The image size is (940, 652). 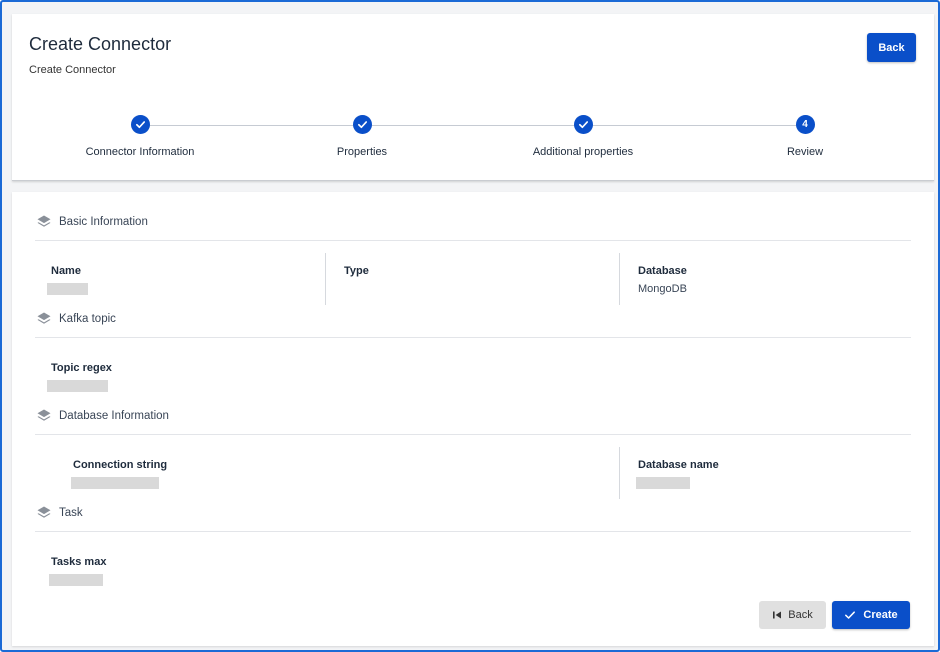 What do you see at coordinates (140, 152) in the screenshot?
I see `step-label: Connector Information` at bounding box center [140, 152].